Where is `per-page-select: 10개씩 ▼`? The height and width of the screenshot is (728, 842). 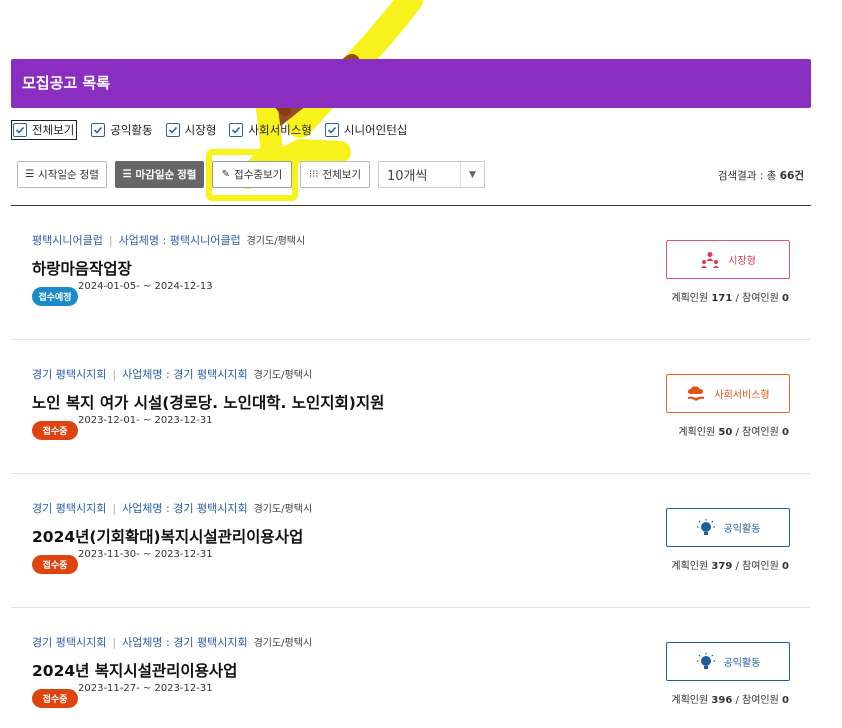 per-page-select: 10개씩 ▼ is located at coordinates (431, 174).